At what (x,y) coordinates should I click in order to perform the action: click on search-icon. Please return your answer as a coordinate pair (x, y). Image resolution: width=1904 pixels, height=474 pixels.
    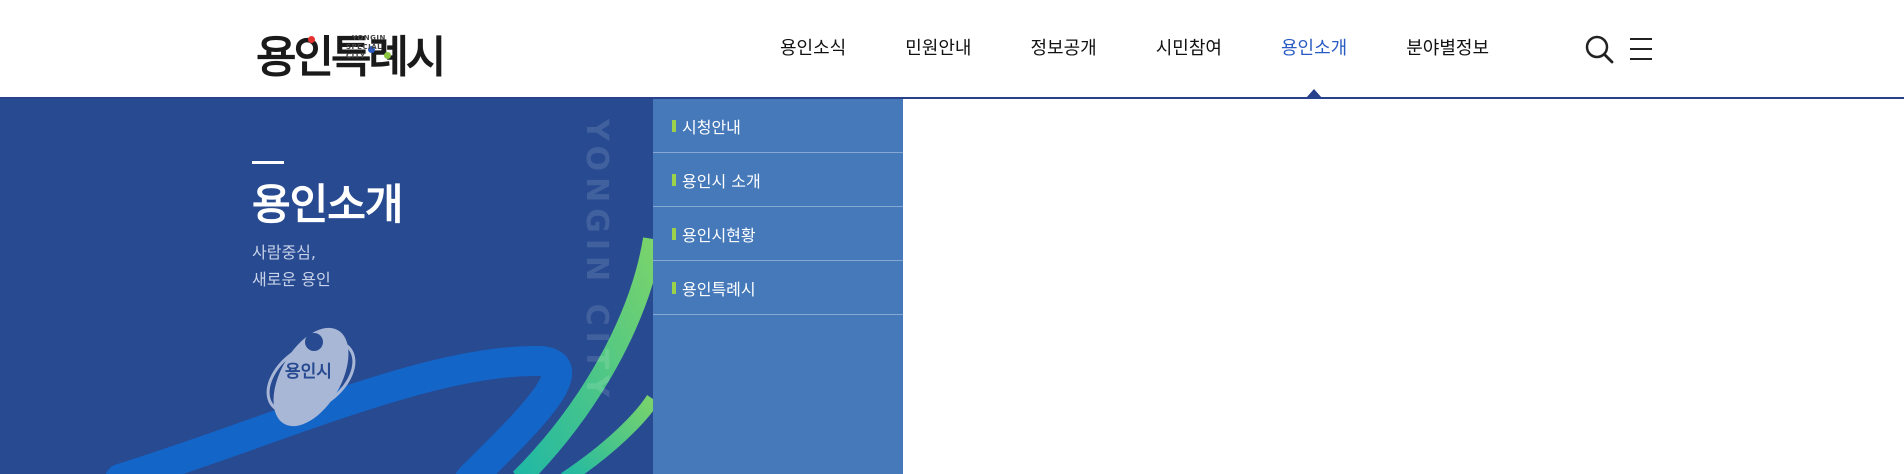
    Looking at the image, I should click on (1599, 49).